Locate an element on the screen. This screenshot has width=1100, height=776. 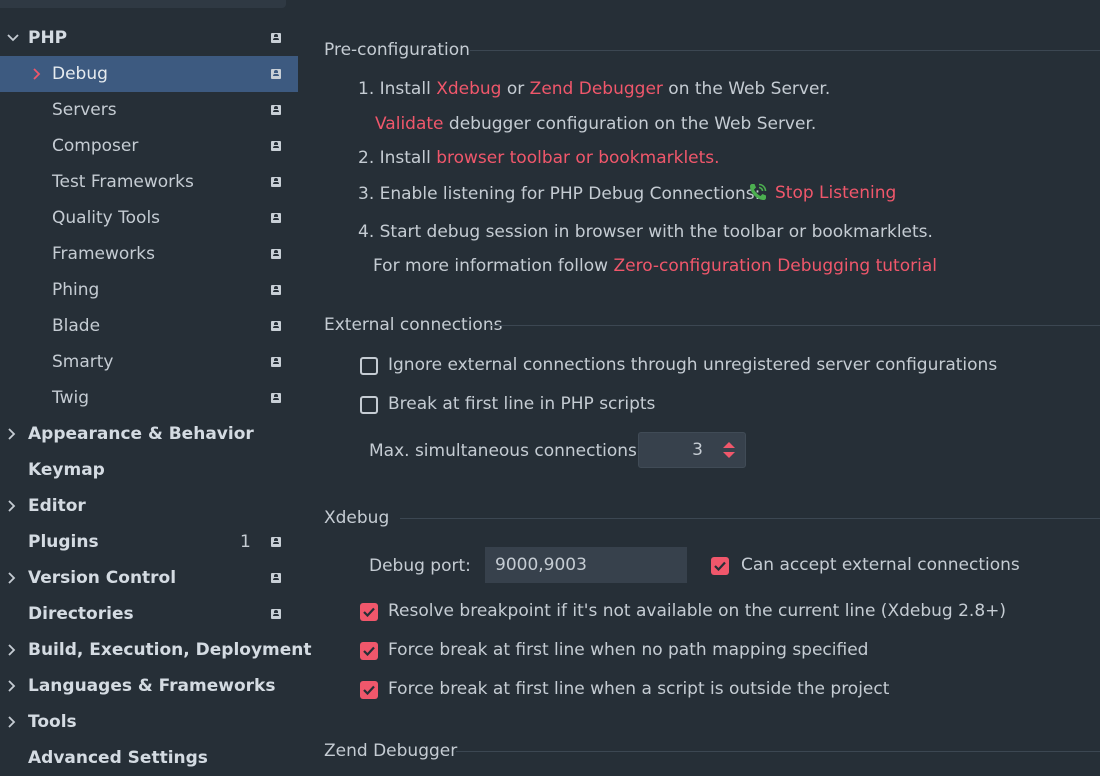
section-title-preconfiguration: Pre-configuration is located at coordinates (397, 50).